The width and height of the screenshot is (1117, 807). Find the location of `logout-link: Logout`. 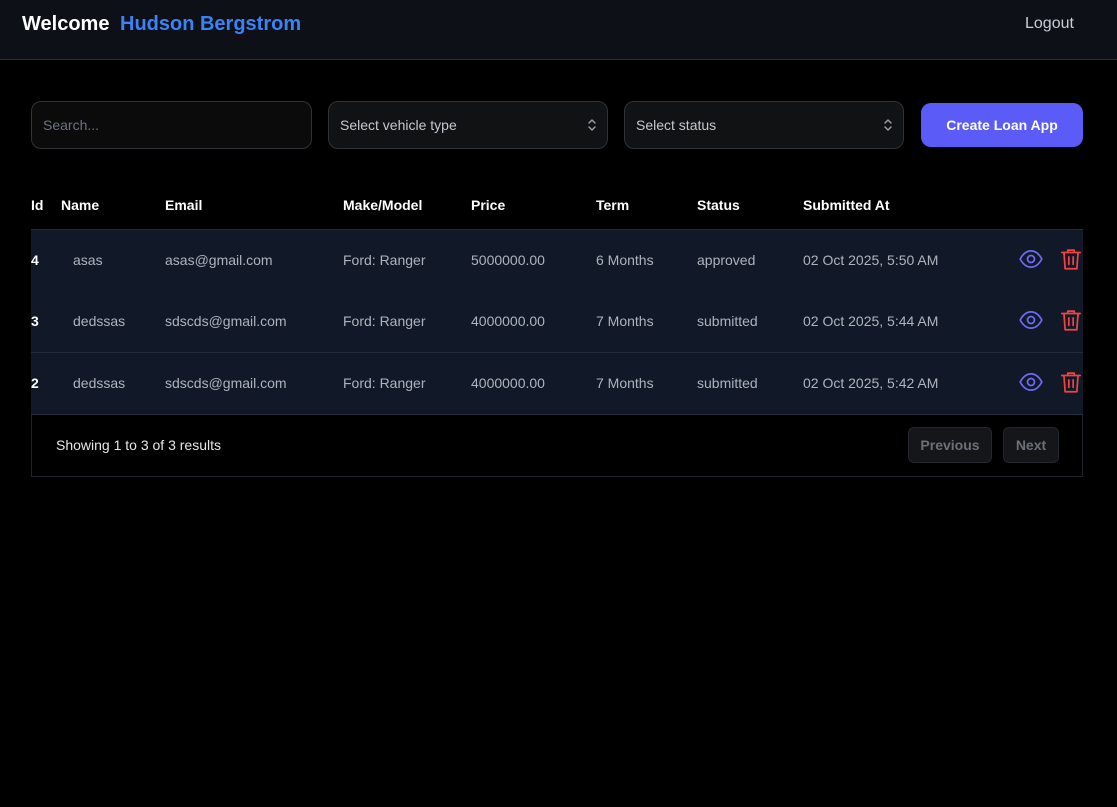

logout-link: Logout is located at coordinates (1049, 24).